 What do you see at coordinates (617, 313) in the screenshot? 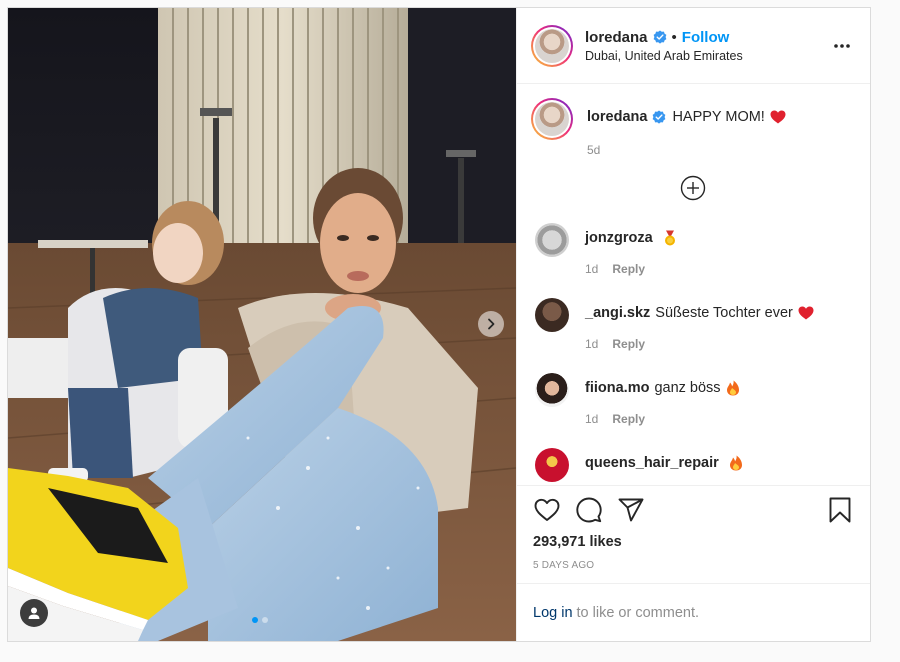
I see `comment-username: _angi.skz` at bounding box center [617, 313].